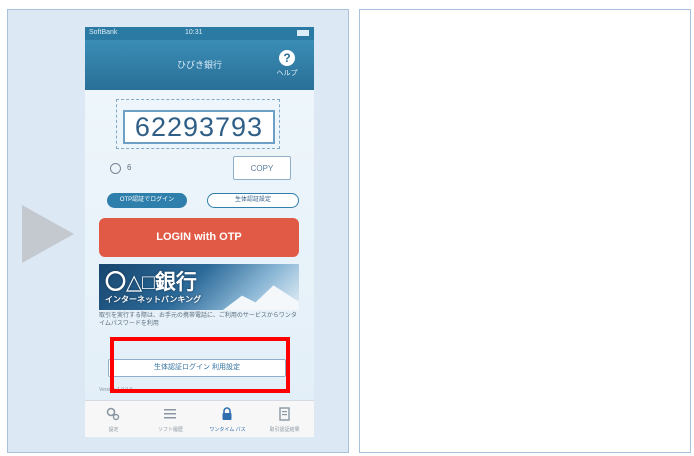 The image size is (694, 456). What do you see at coordinates (129, 167) in the screenshot?
I see `otp-timer: 6` at bounding box center [129, 167].